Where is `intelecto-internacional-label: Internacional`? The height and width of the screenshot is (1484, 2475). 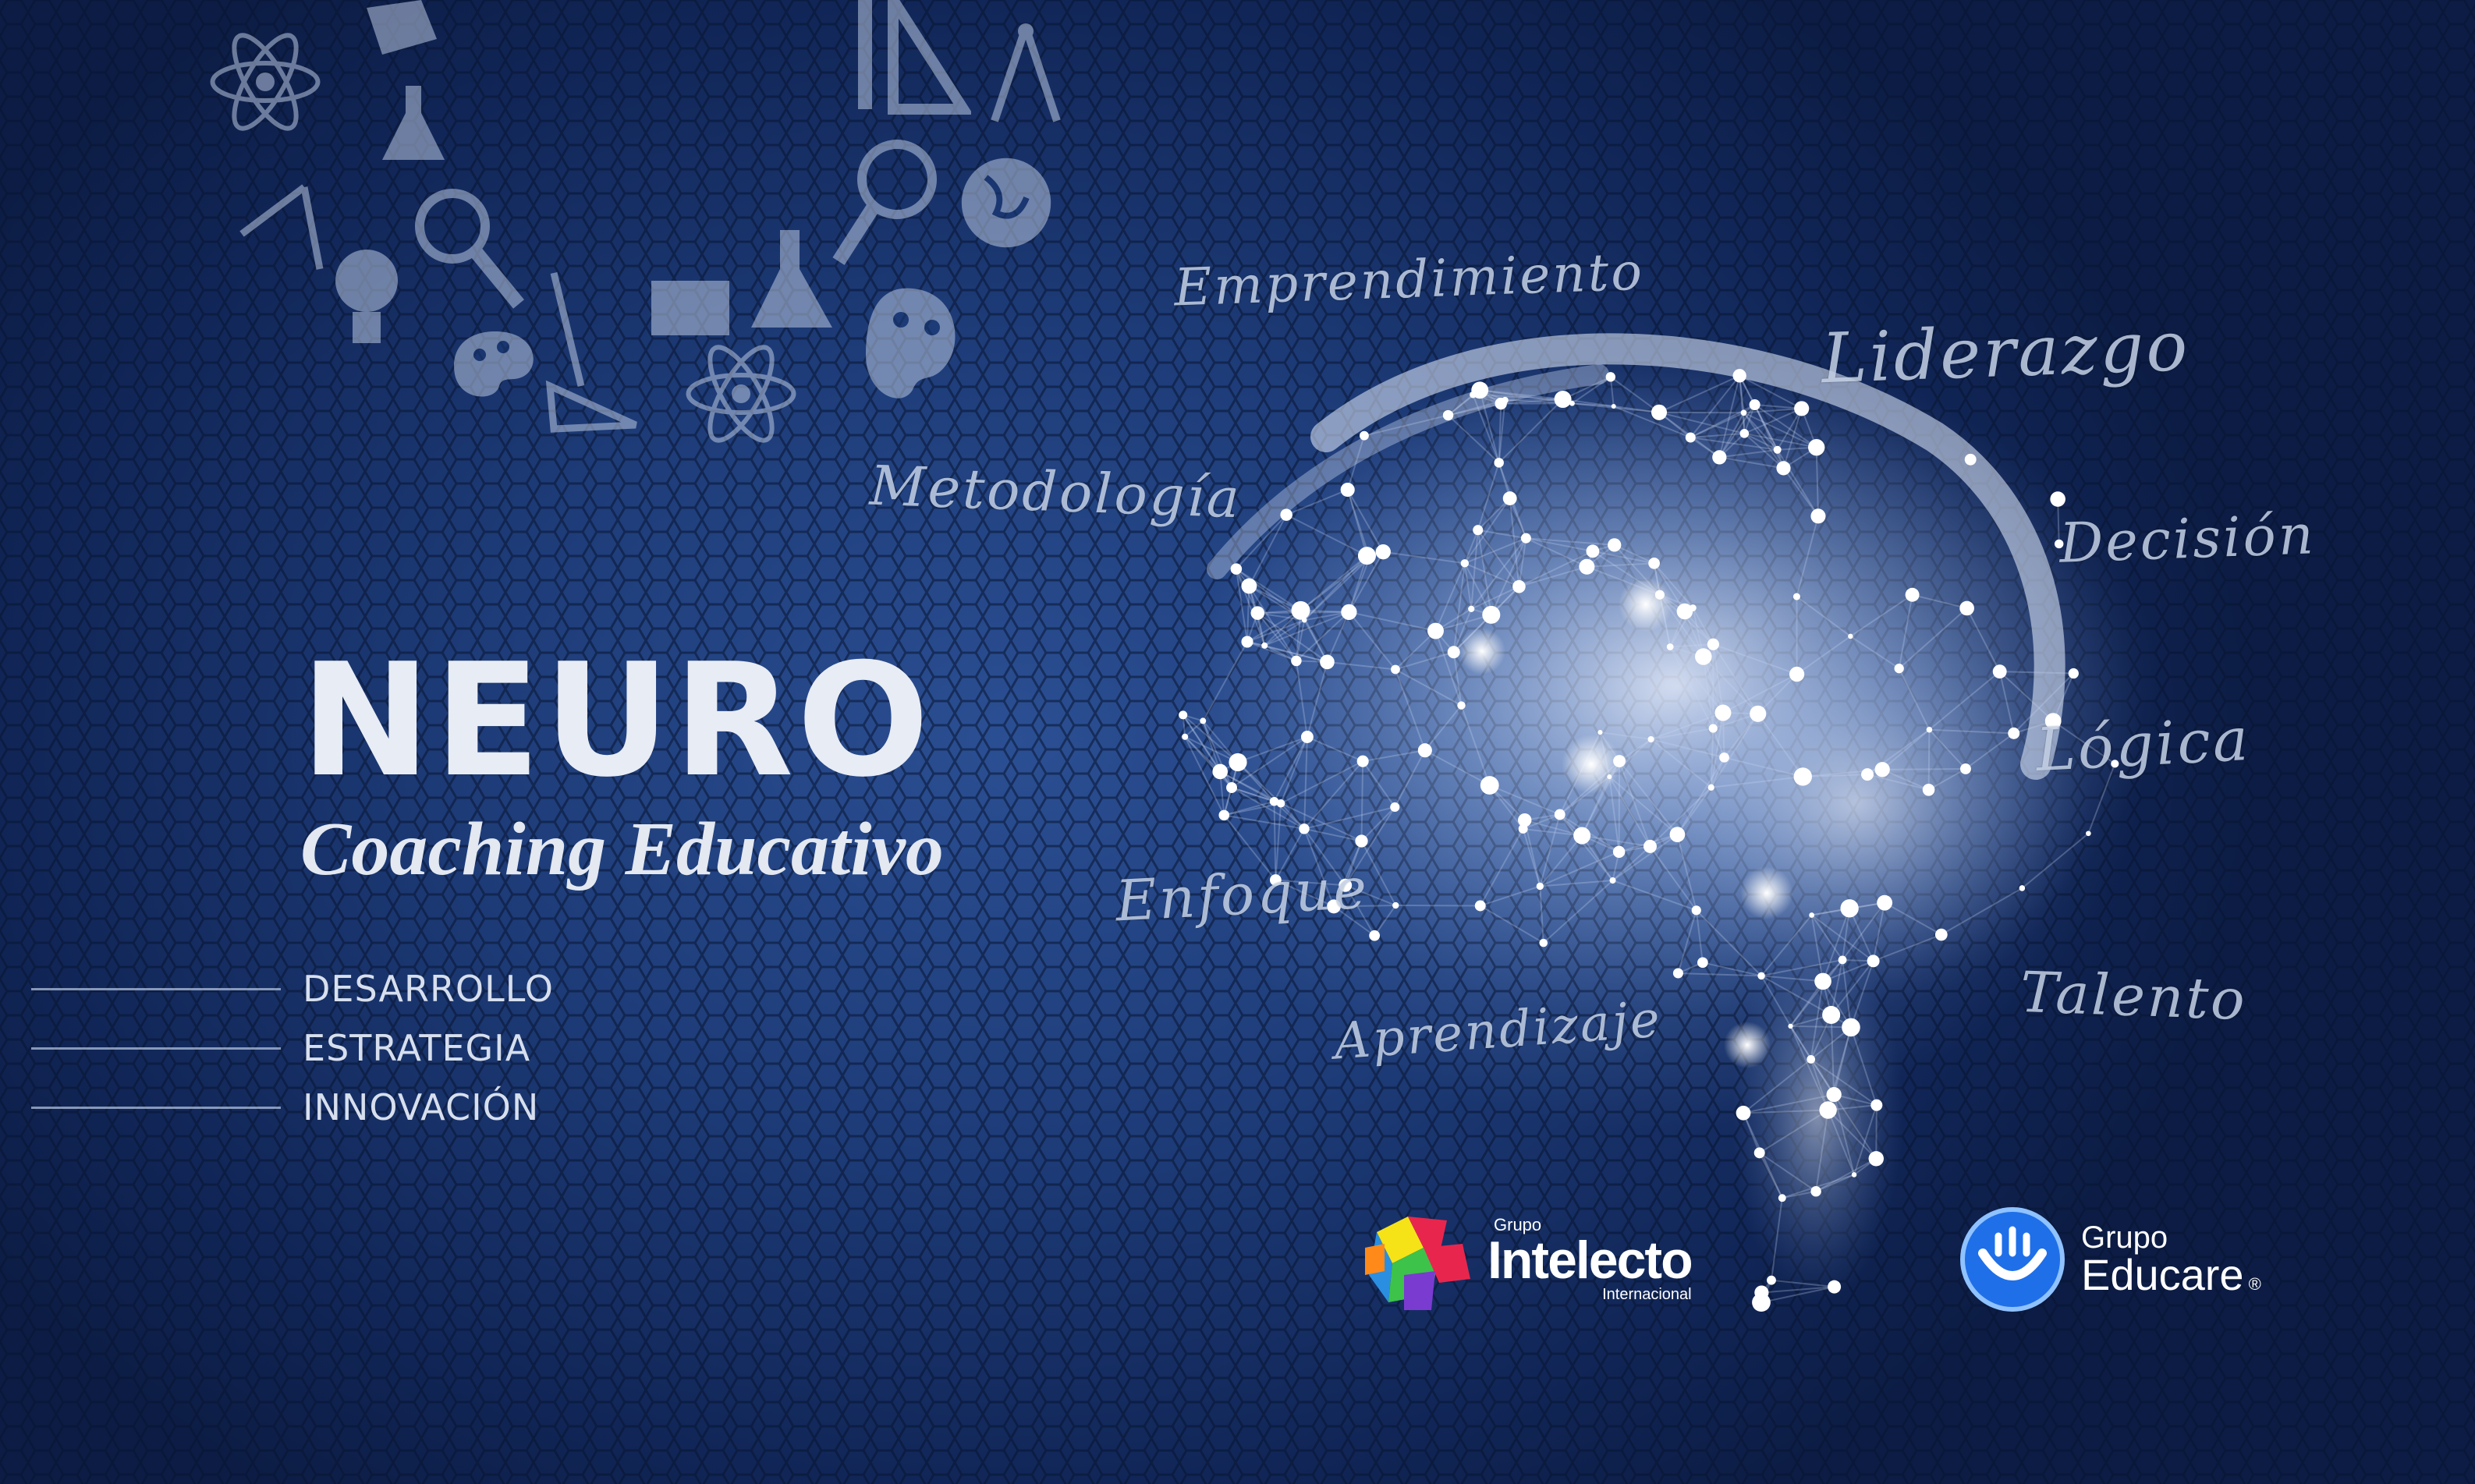
intelecto-internacional-label: Internacional is located at coordinates (1647, 1294).